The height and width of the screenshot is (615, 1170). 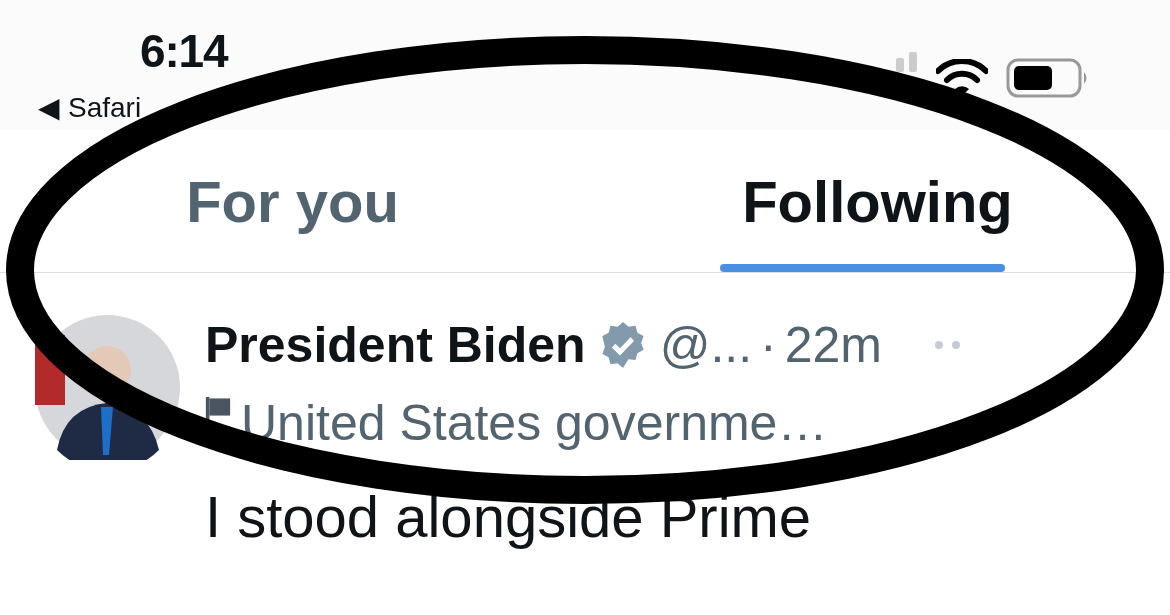 I want to click on clock-time: 6:14, so click(x=184, y=51).